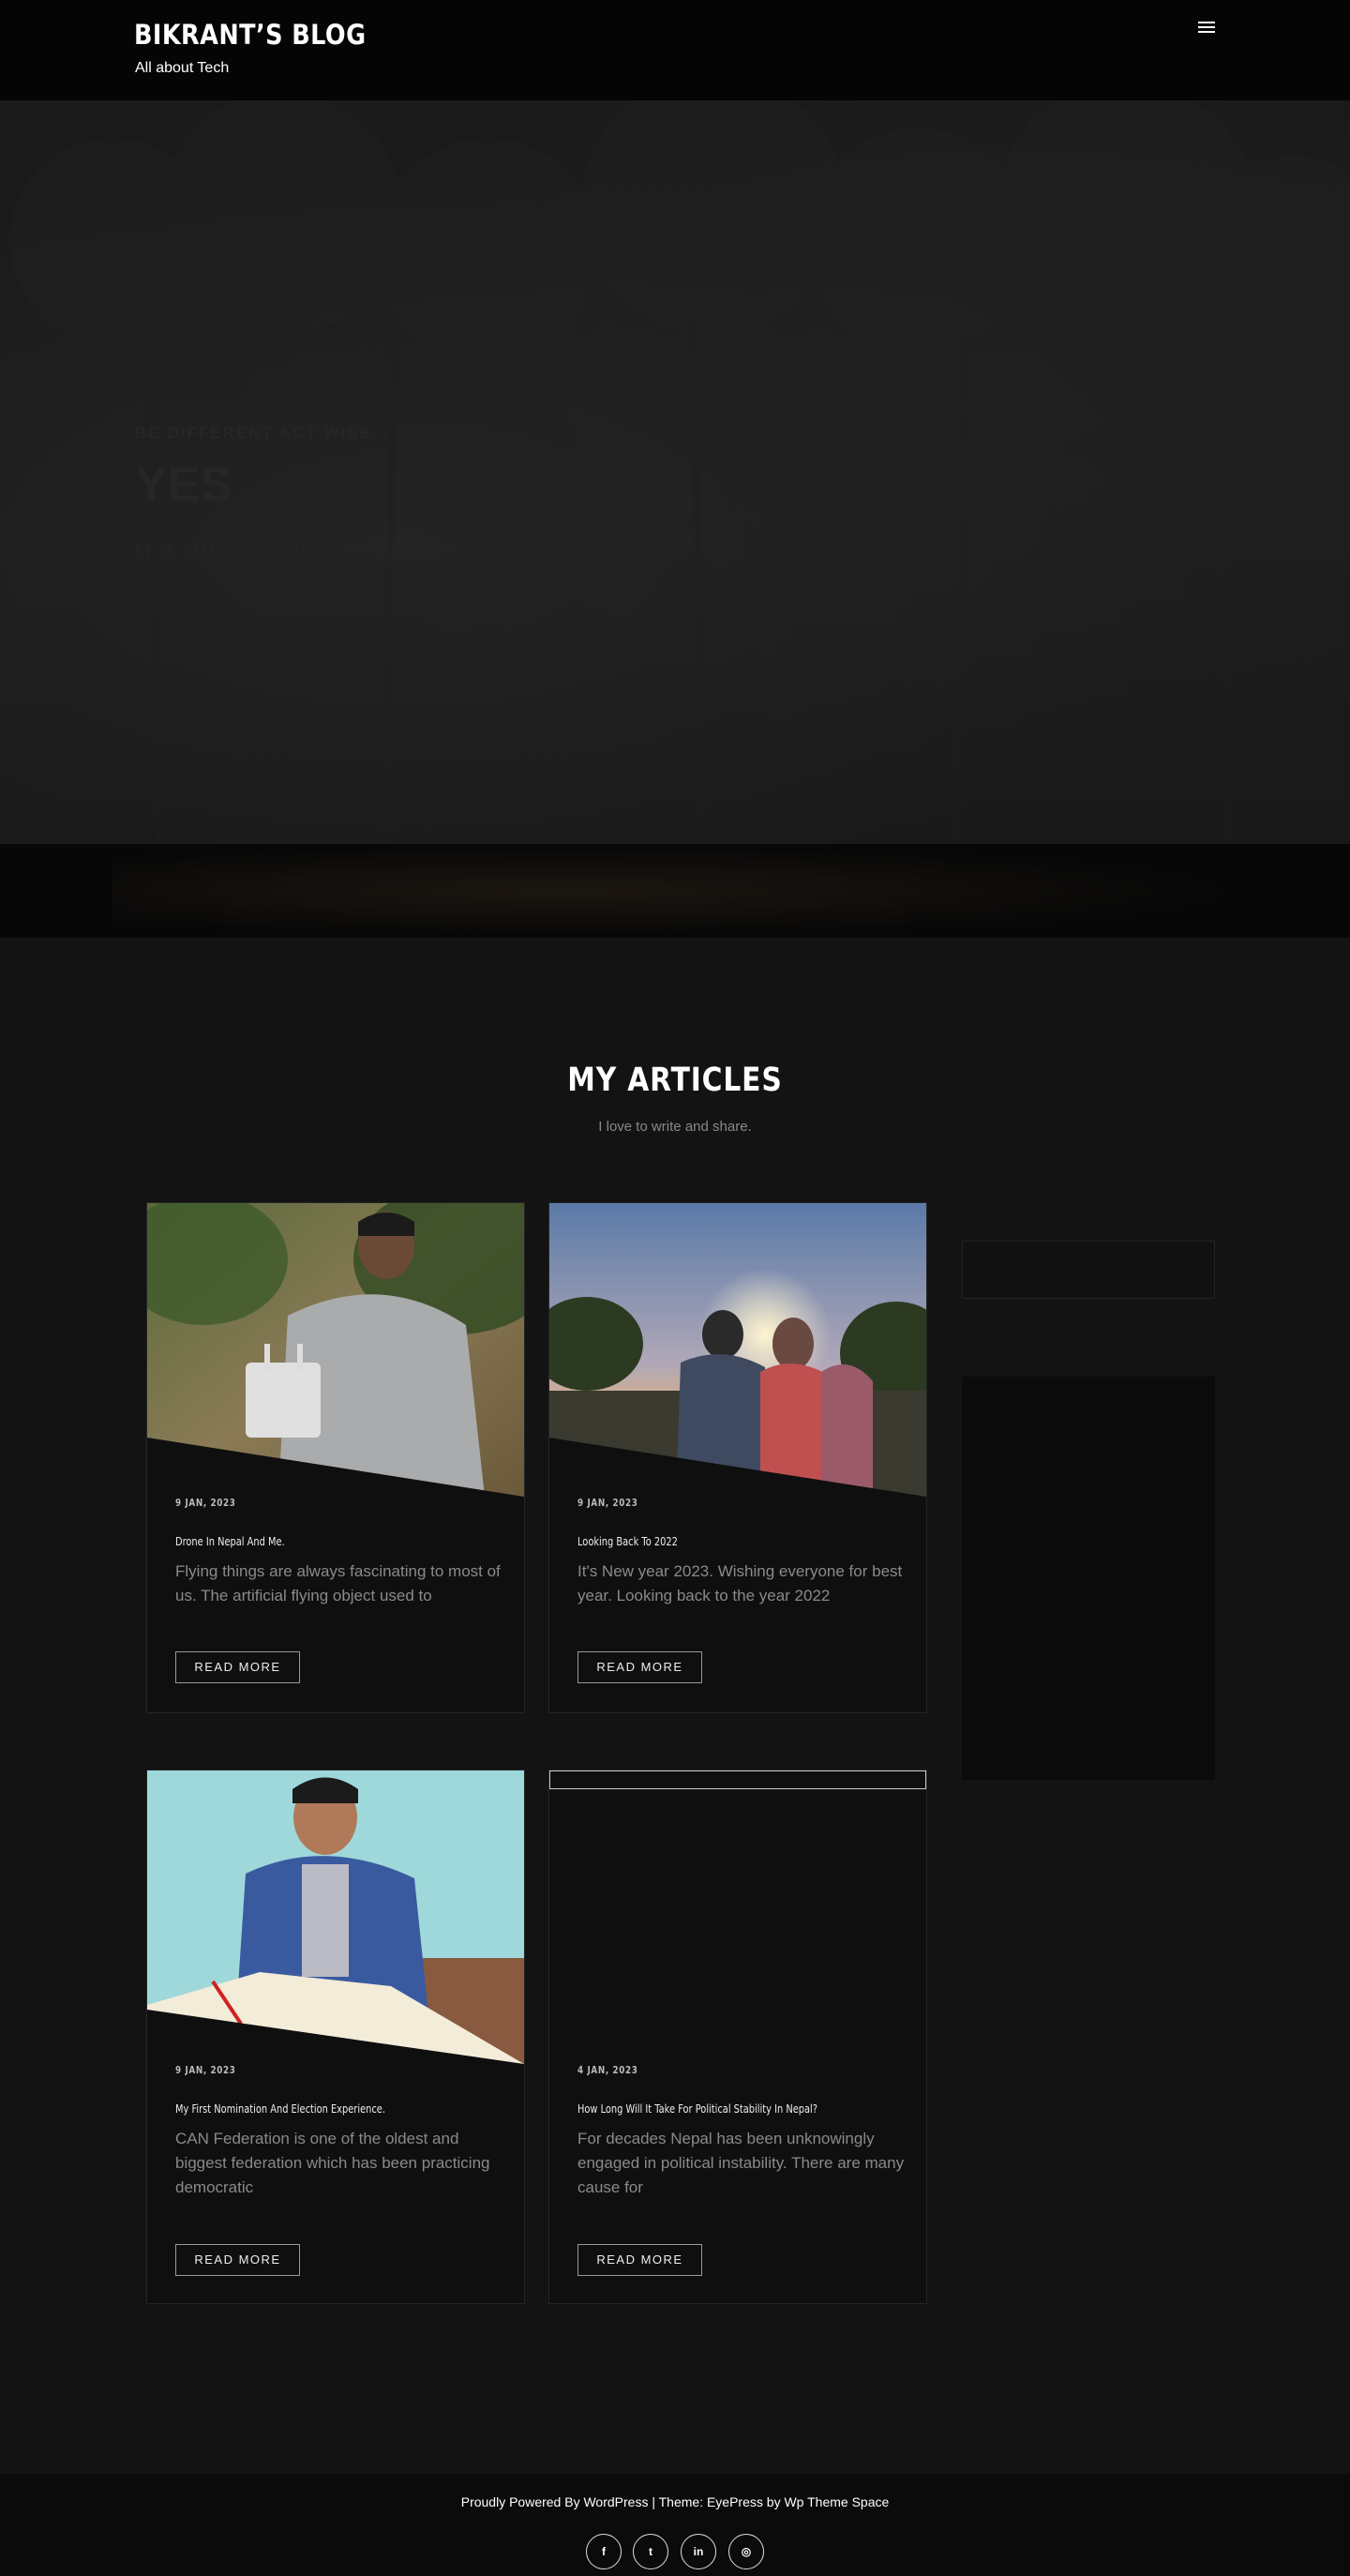  Describe the element at coordinates (675, 891) in the screenshot. I see `hero-bottom-strip` at that location.